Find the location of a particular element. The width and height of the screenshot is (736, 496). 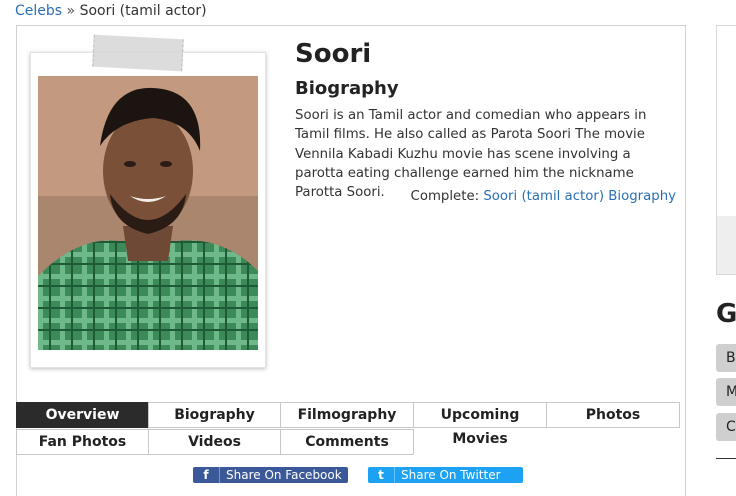

sidebar-chip: M is located at coordinates (726, 392).